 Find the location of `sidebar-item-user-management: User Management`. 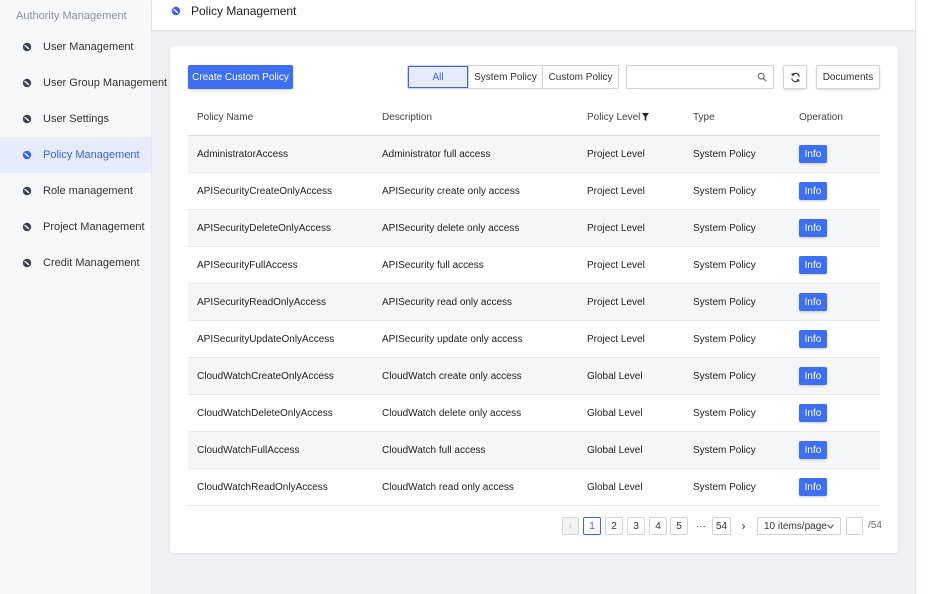

sidebar-item-user-management: User Management is located at coordinates (75, 47).